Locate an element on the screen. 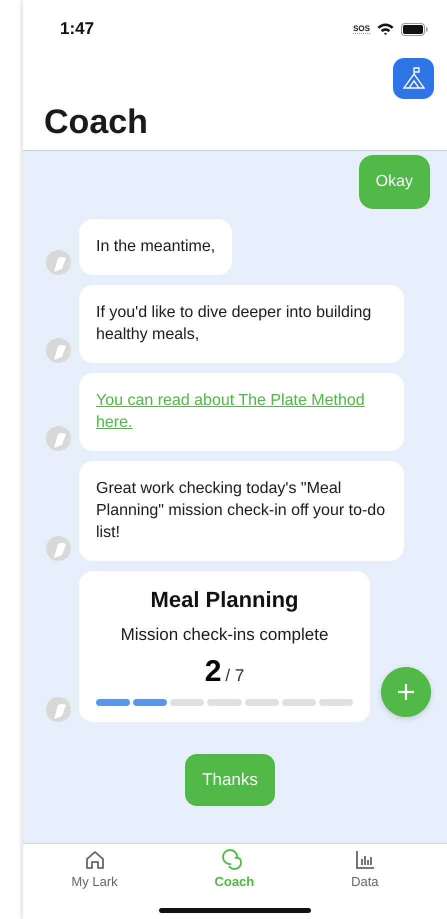  plate-method-link: You can read about The Plate Method here. is located at coordinates (241, 412).